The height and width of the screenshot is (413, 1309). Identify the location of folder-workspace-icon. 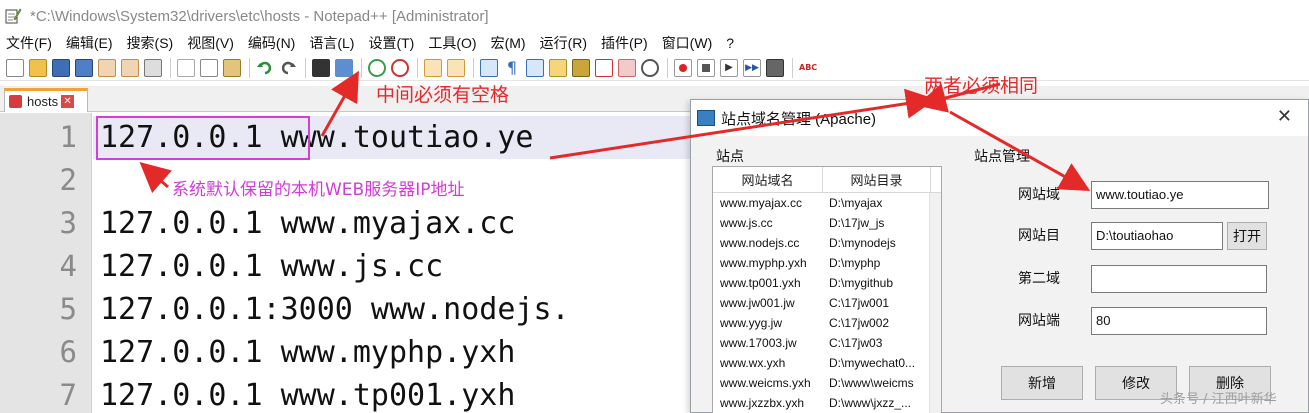
(627, 67).